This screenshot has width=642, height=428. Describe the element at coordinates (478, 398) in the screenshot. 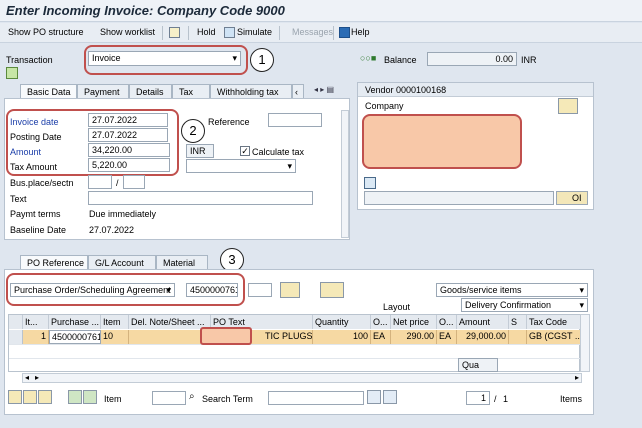

I see `page-field: 1` at that location.